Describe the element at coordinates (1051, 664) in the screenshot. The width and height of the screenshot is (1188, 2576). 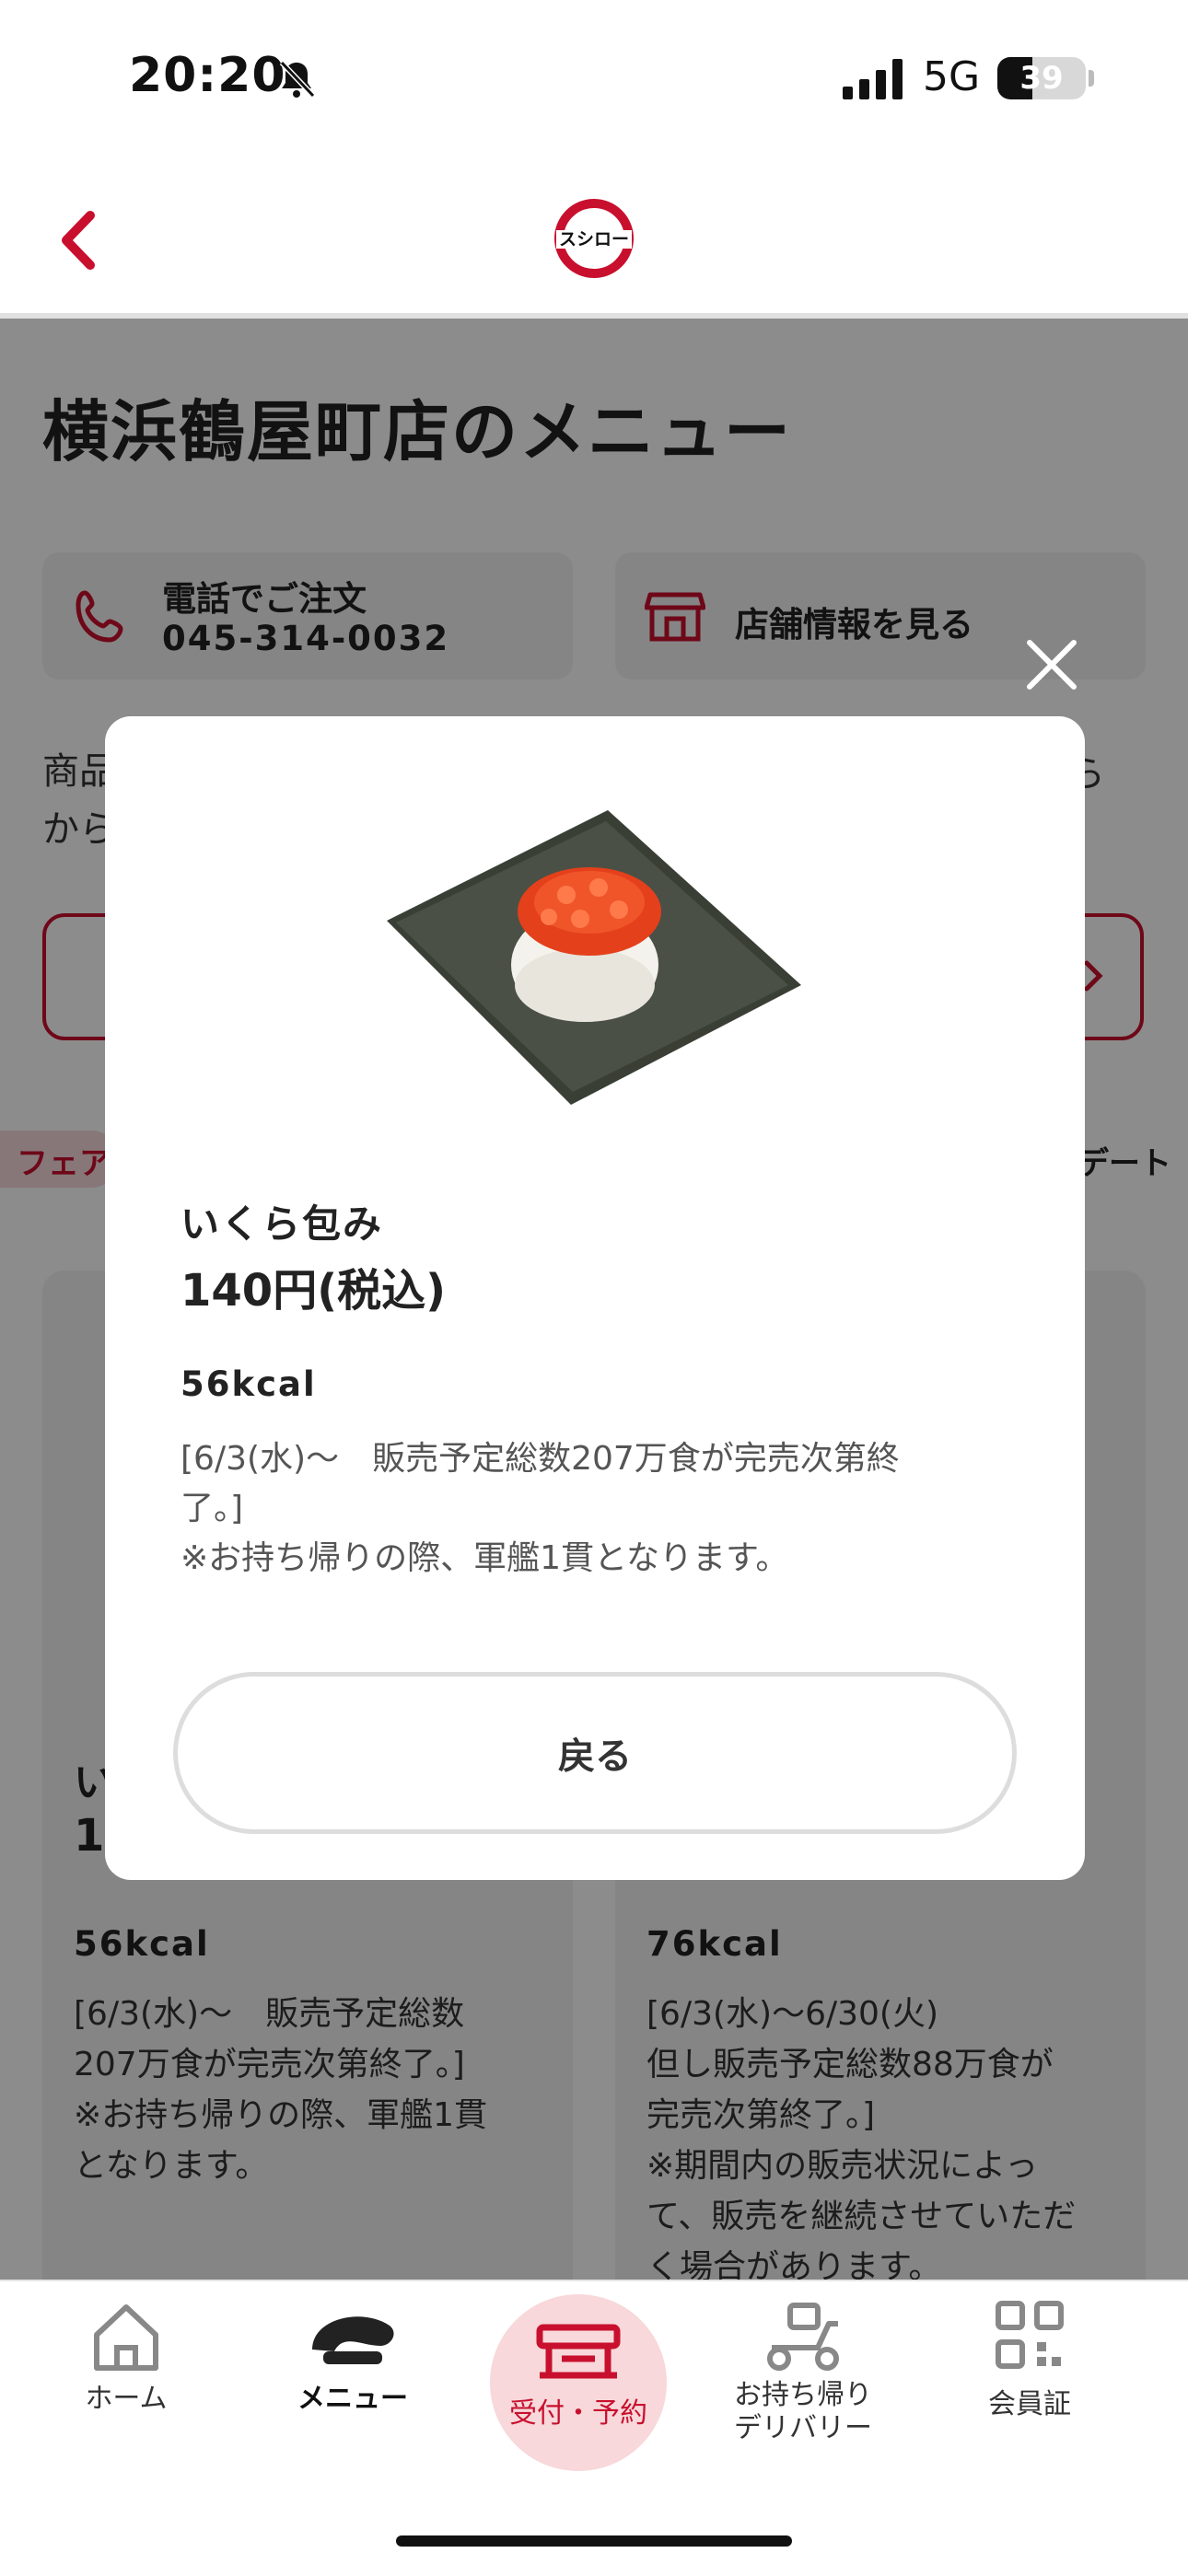
I see `close-icon` at that location.